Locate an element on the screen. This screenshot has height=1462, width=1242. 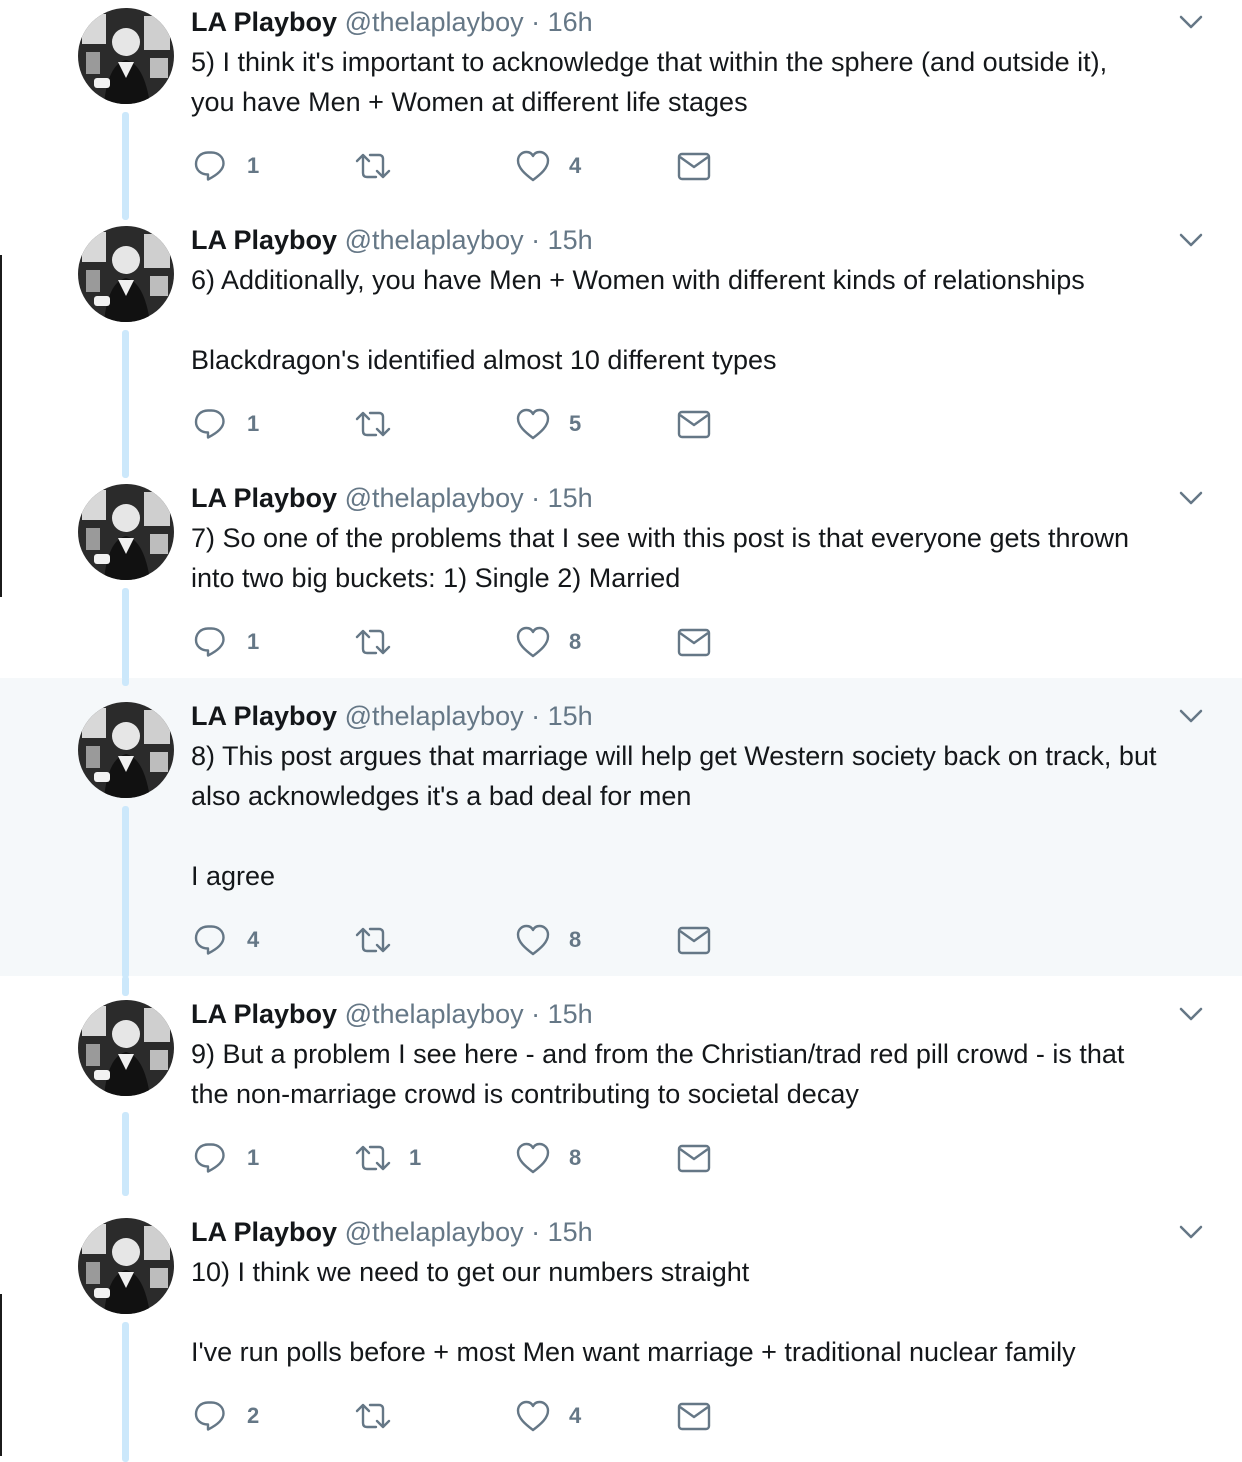
like-count: 5 is located at coordinates (575, 423).